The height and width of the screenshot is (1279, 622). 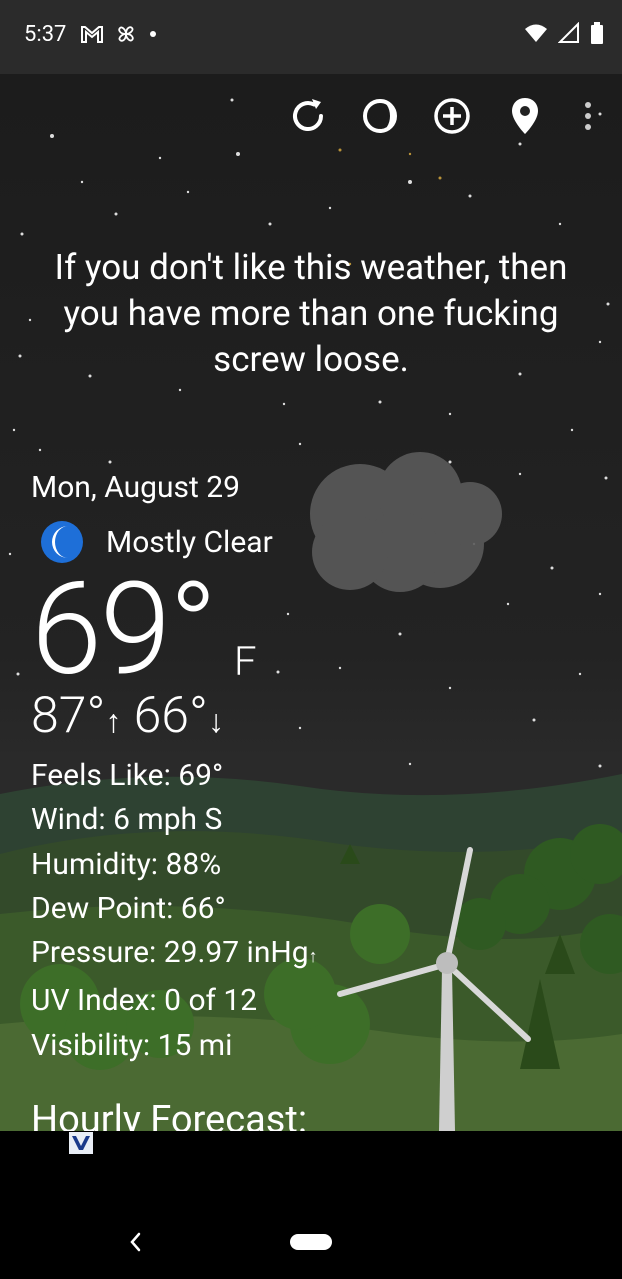 I want to click on pressure-row: Pressure: 29.97 inHg↑, so click(x=174, y=955).